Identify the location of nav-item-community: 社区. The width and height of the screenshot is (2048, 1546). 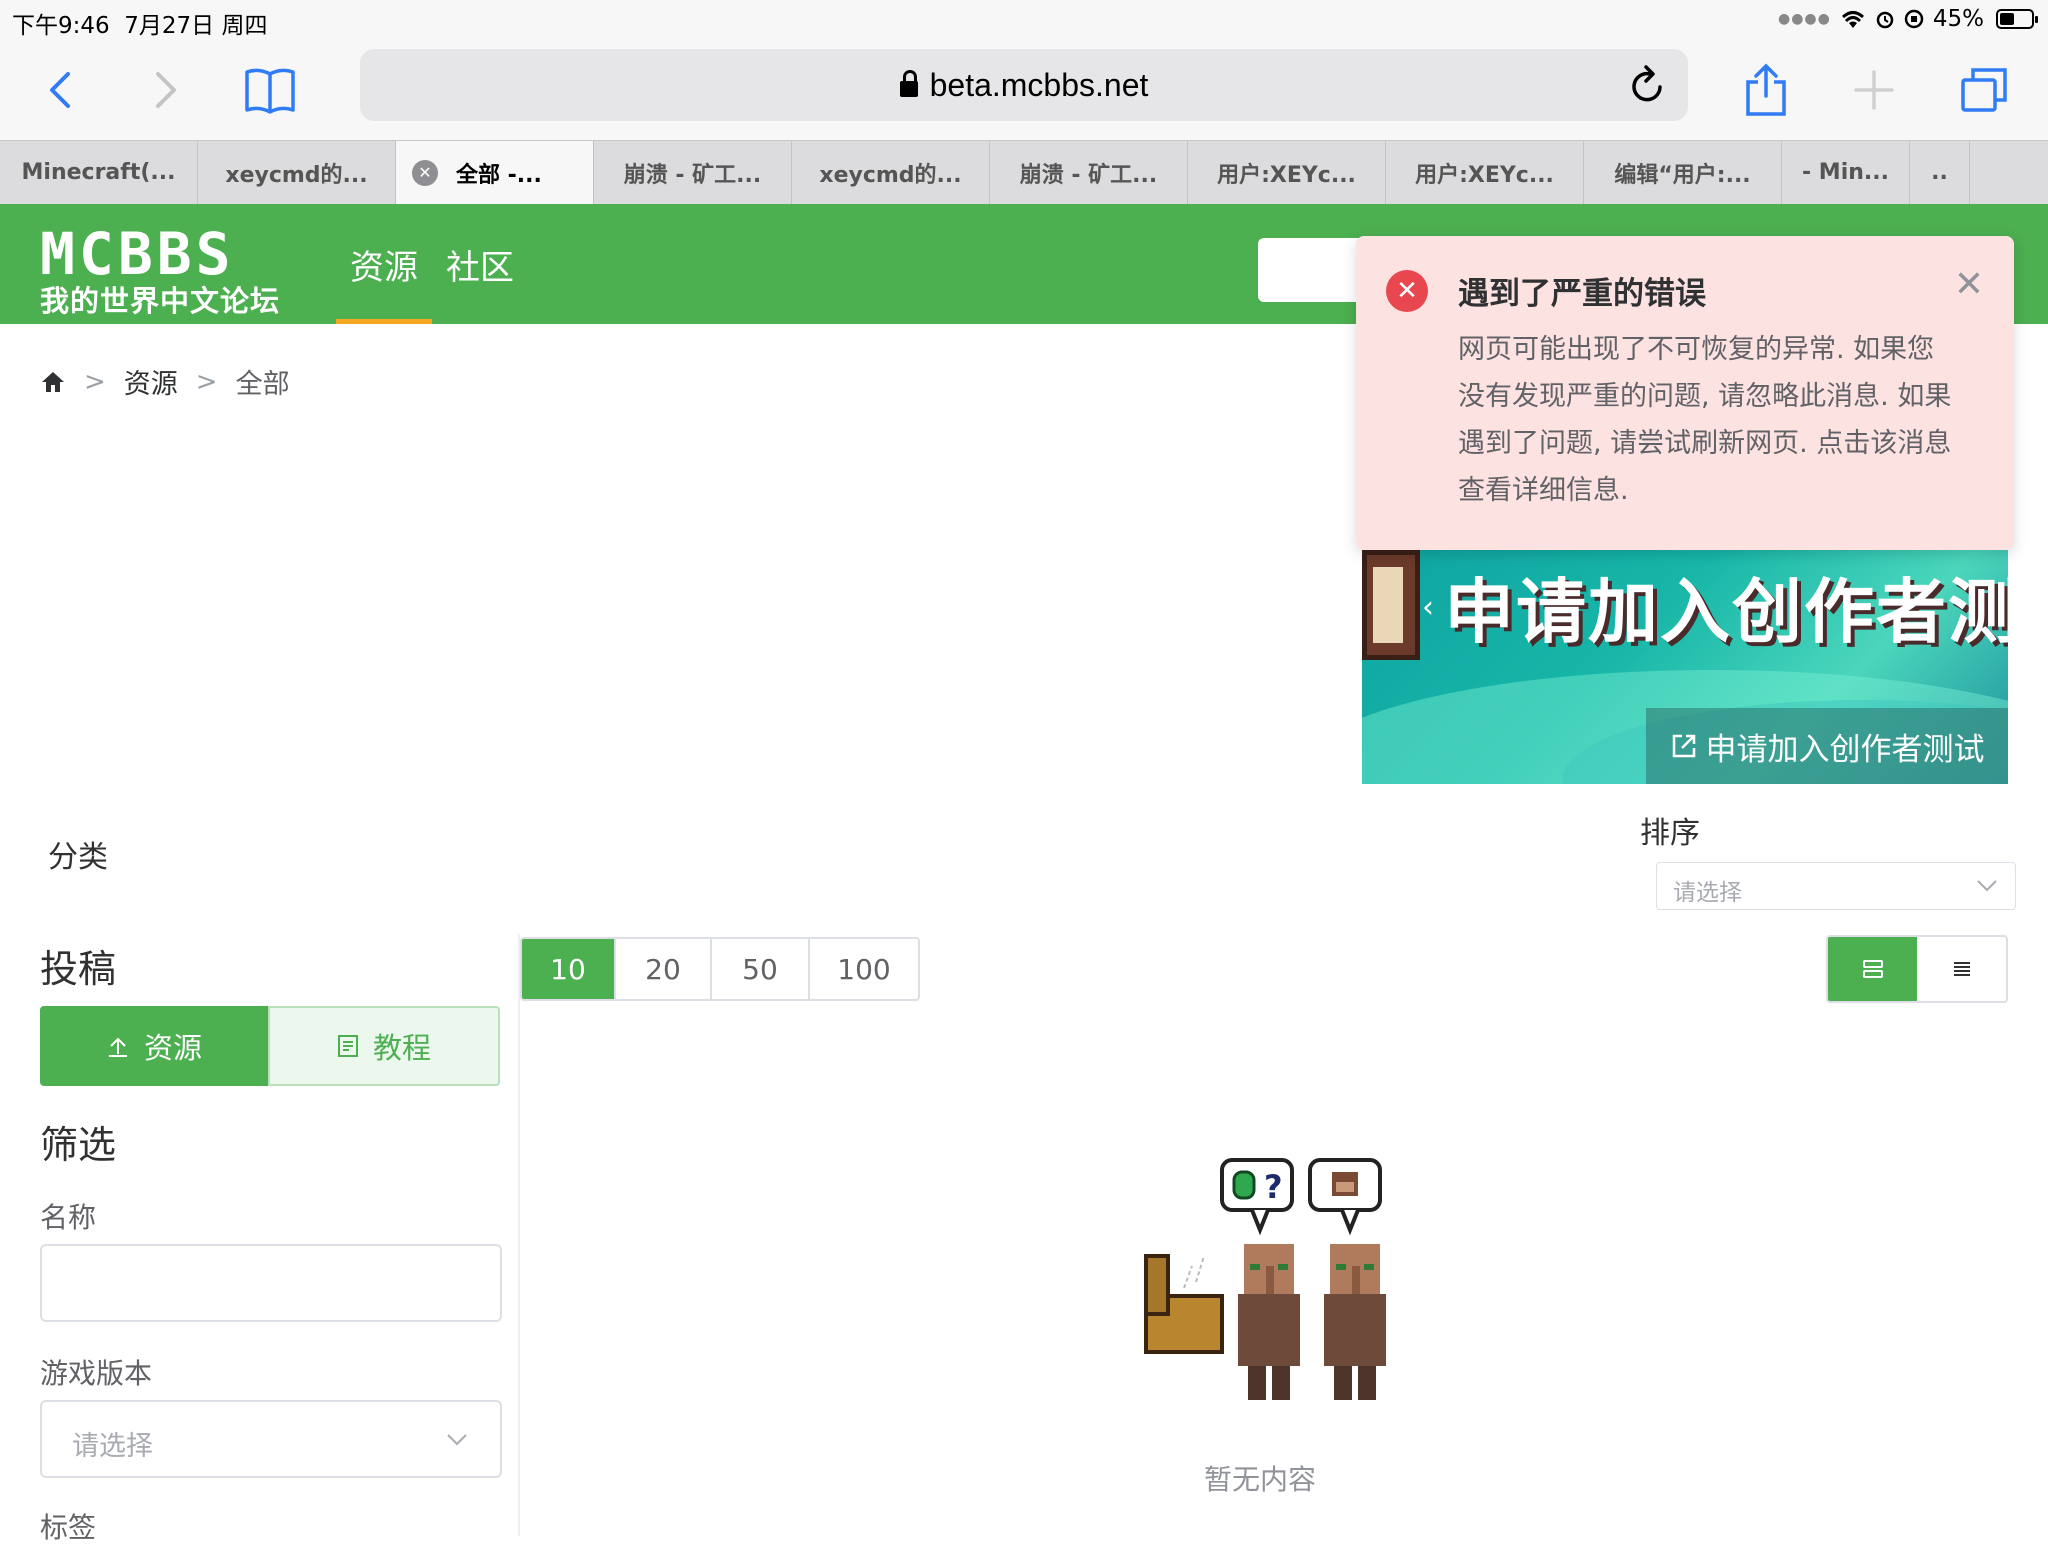
(480, 264).